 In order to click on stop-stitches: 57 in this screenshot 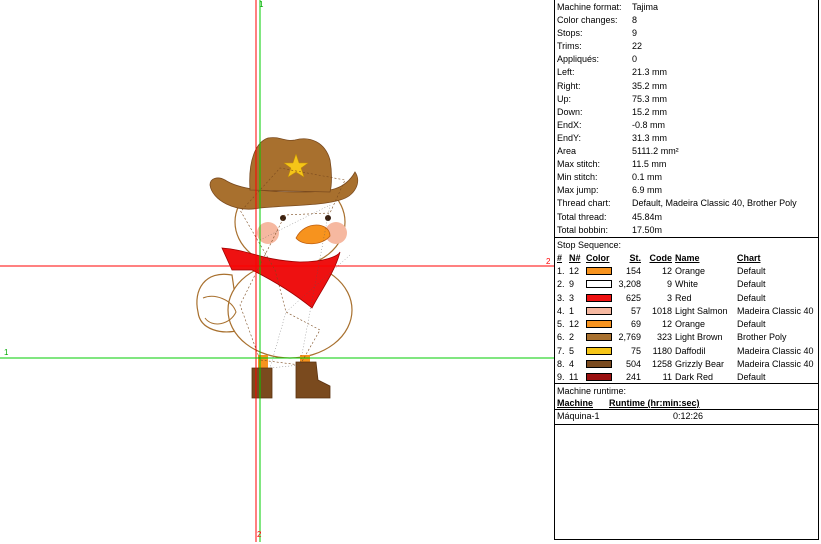, I will do `click(635, 310)`.